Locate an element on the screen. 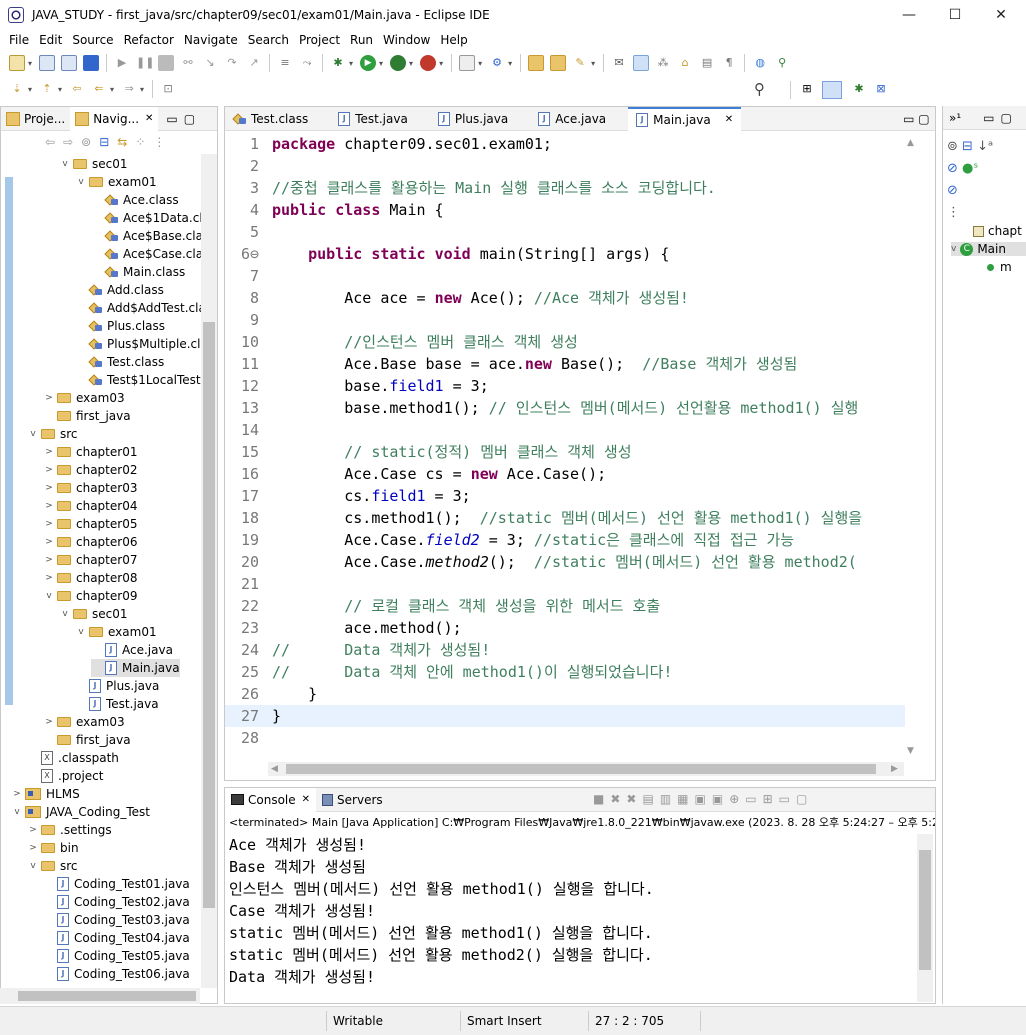  pin-editor-icon: ⊡ is located at coordinates (168, 89).